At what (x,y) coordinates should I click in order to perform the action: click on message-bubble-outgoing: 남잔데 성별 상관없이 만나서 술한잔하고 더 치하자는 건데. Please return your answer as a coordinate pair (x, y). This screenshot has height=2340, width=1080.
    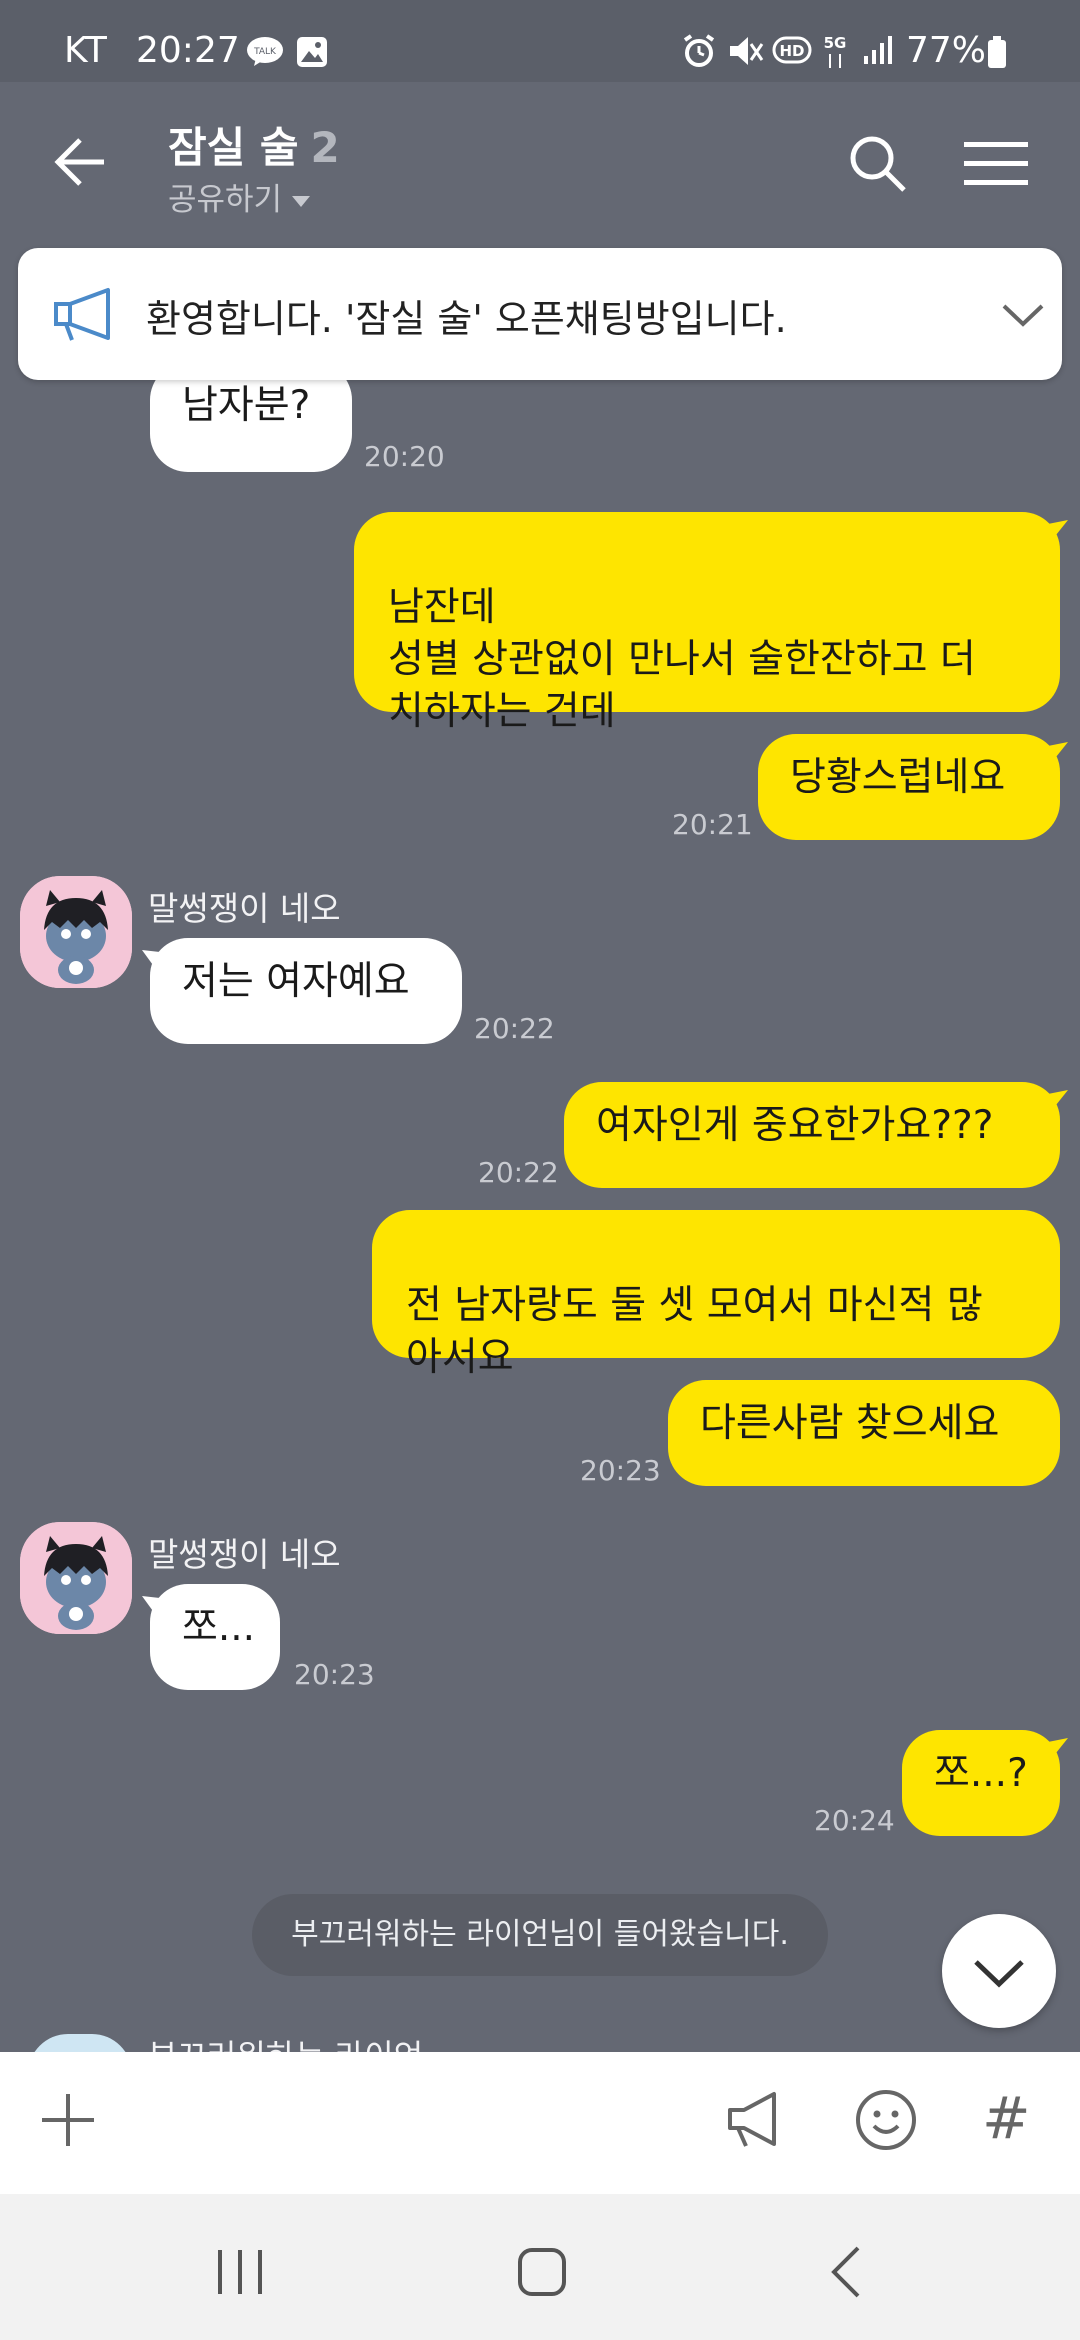
    Looking at the image, I should click on (707, 623).